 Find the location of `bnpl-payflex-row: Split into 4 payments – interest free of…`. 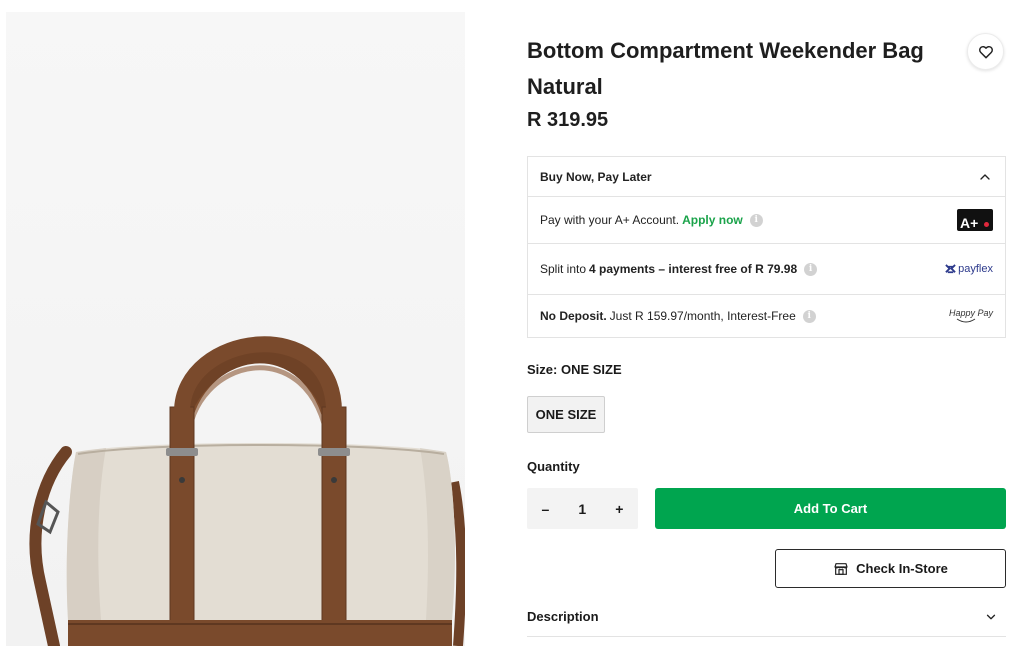

bnpl-payflex-row: Split into 4 payments – interest free of… is located at coordinates (766, 269).